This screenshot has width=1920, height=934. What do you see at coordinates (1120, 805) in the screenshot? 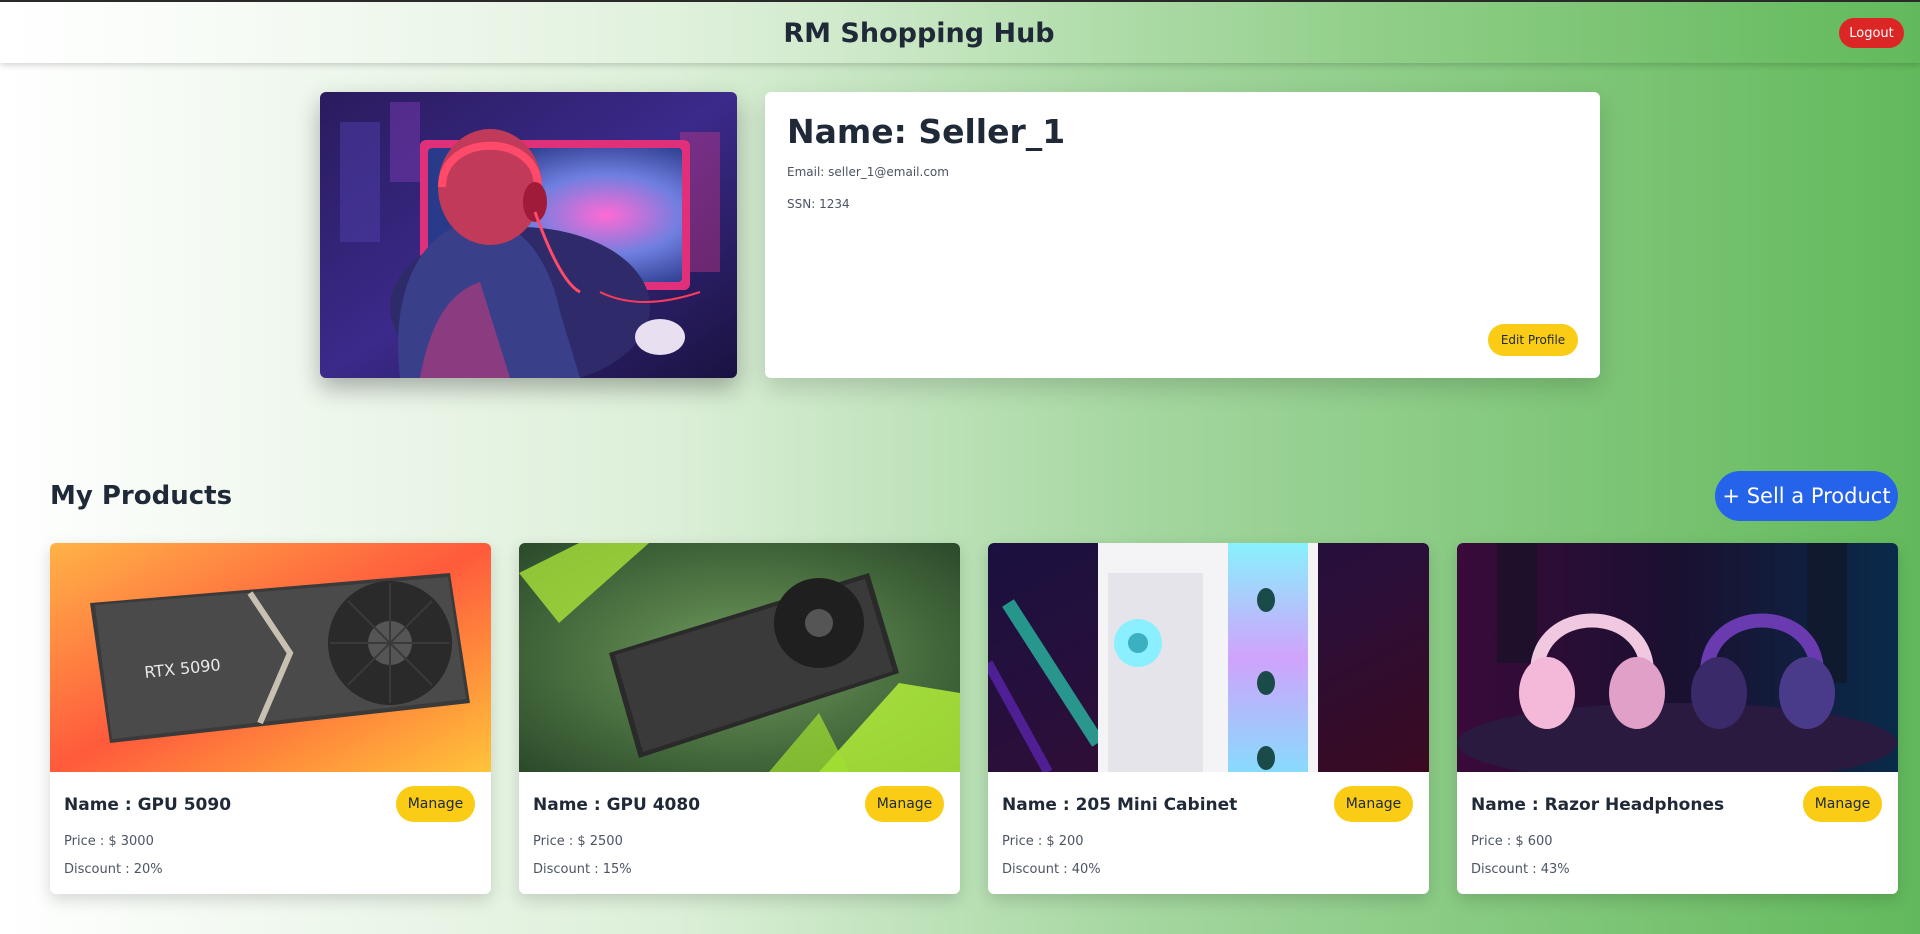
I see `product-name: Name : 205 Mini Cabinet` at bounding box center [1120, 805].